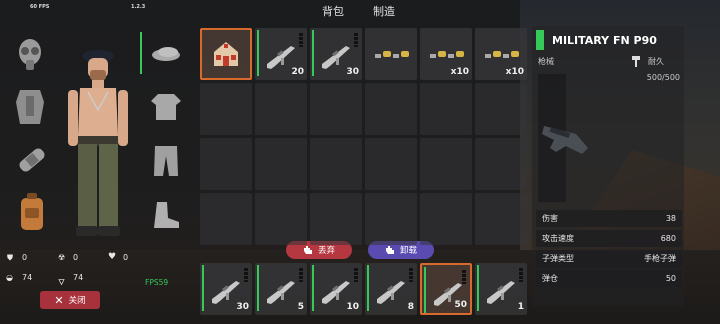 The image size is (720, 324). I want to click on close-label: 关闭, so click(77, 301).